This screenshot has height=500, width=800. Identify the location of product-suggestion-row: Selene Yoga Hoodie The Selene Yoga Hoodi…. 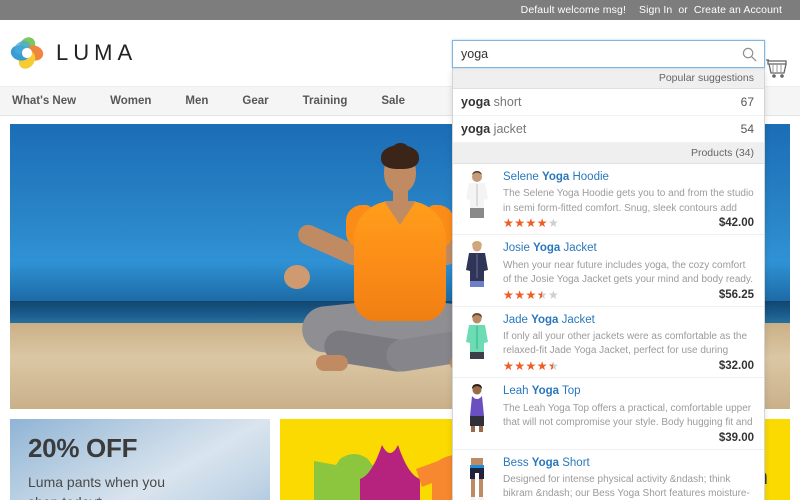
(608, 200).